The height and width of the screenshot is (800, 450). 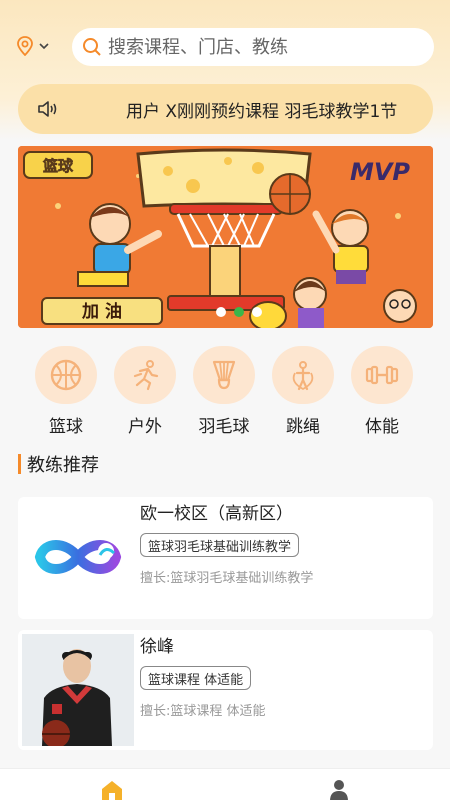 I want to click on tab-home, so click(x=112, y=789).